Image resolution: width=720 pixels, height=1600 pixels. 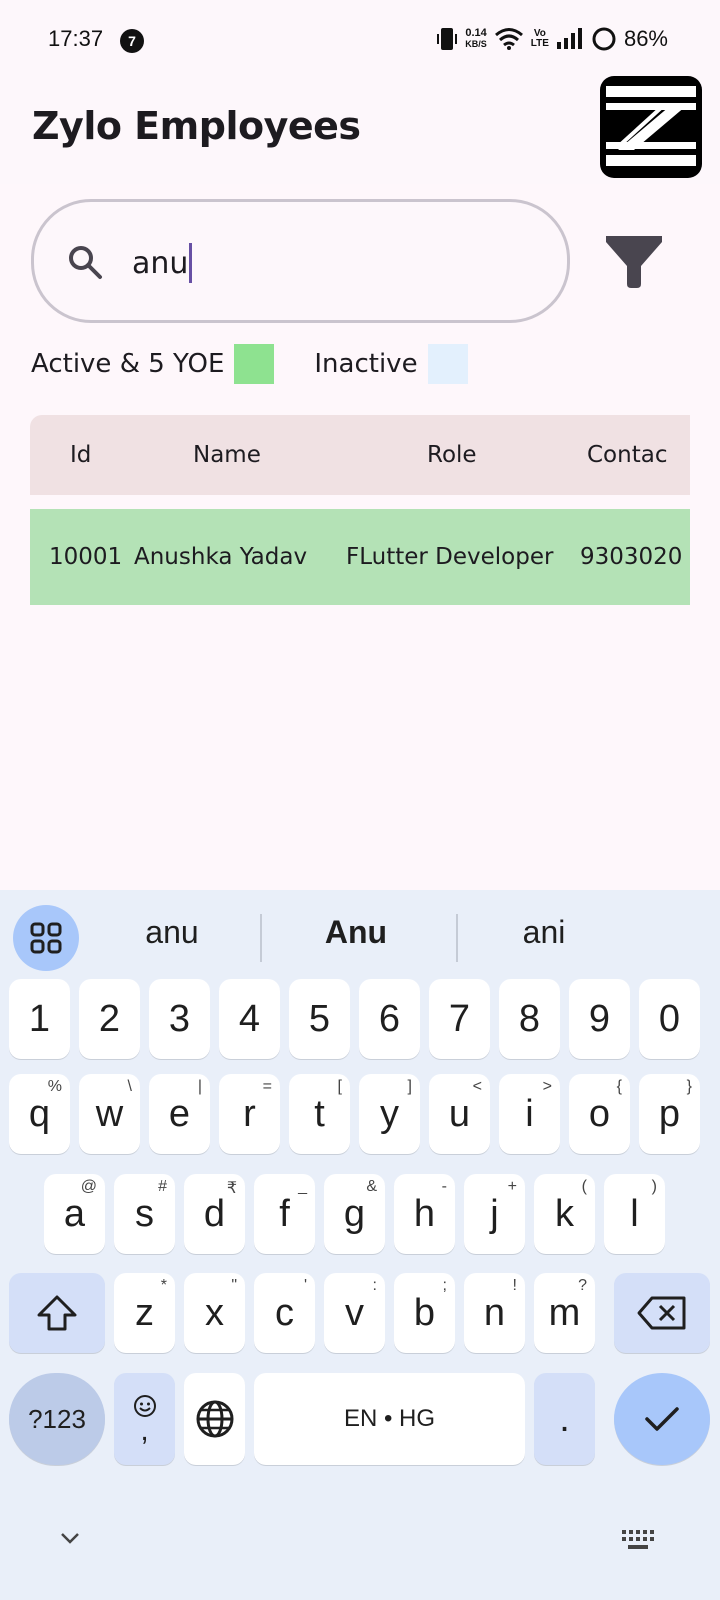 I want to click on column-header-contact: Contac, so click(x=627, y=455).